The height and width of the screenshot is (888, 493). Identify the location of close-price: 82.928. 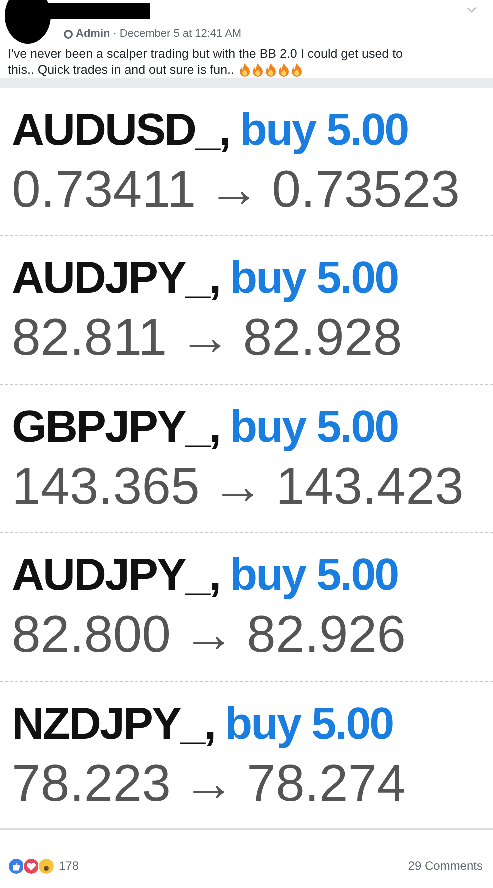
(322, 339).